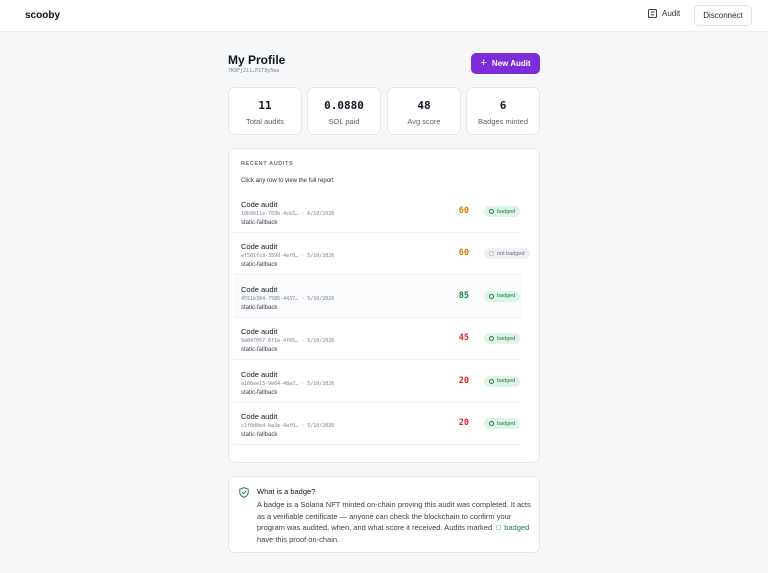 Image resolution: width=768 pixels, height=573 pixels. What do you see at coordinates (287, 181) in the screenshot?
I see `recent-audits-subtitle: Click any row to view the full report` at bounding box center [287, 181].